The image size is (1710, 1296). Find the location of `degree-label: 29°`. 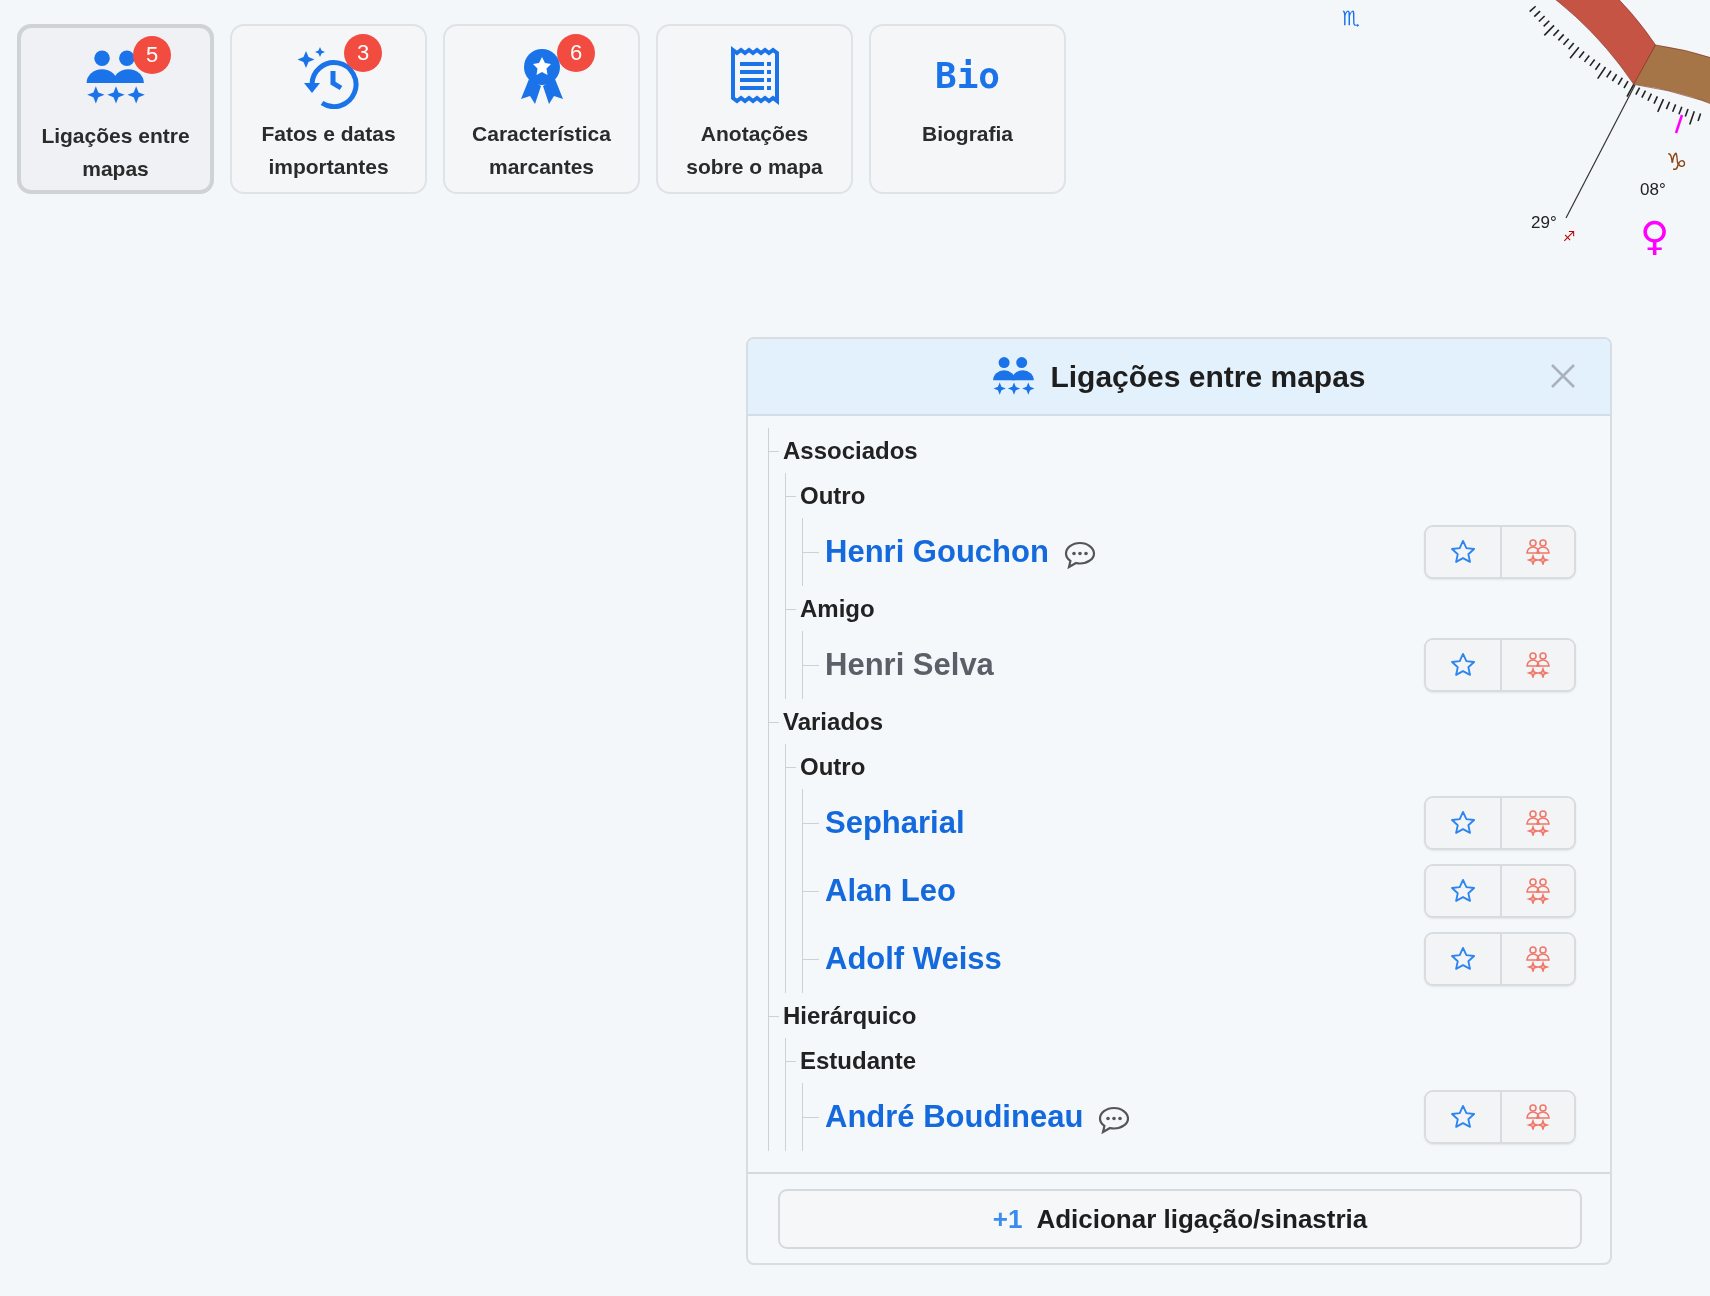

degree-label: 29° is located at coordinates (1544, 222).